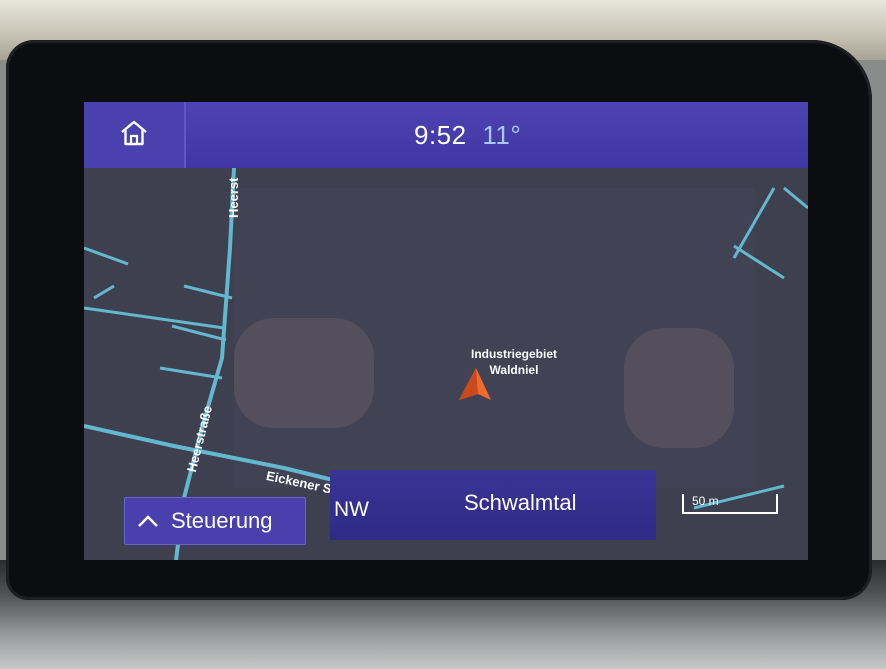 This screenshot has width=886, height=669. Describe the element at coordinates (440, 135) in the screenshot. I see `clock-time: 9:52` at that location.